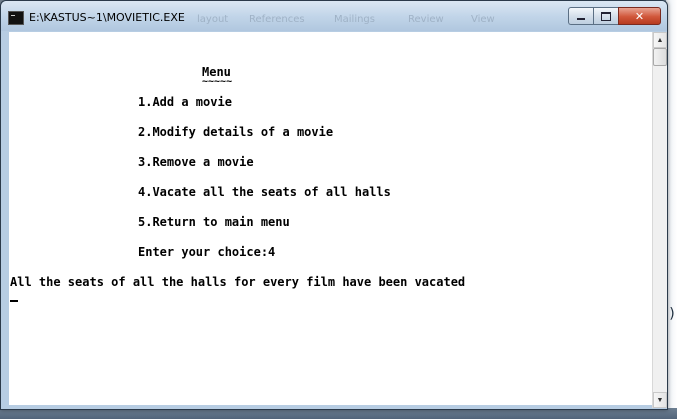  Describe the element at coordinates (217, 81) in the screenshot. I see `menu-heading-underline: ~~~~~` at that location.